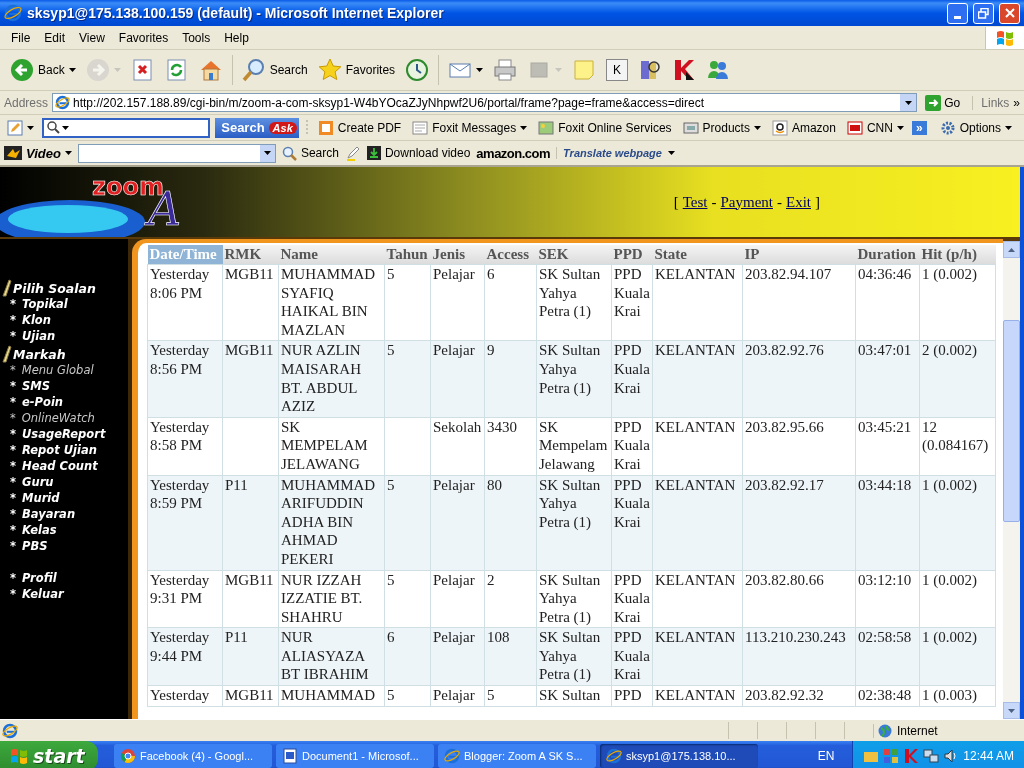 Image resolution: width=1024 pixels, height=768 pixels. Describe the element at coordinates (695, 202) in the screenshot. I see `header-link: Test` at that location.